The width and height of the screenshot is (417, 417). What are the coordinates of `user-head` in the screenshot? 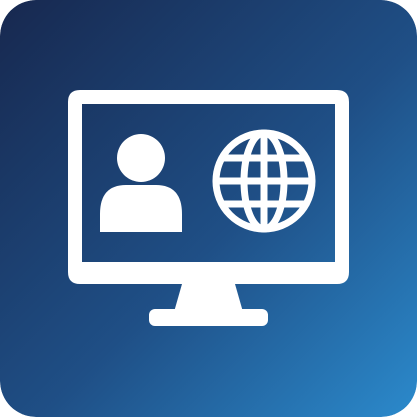 It's located at (141, 158).